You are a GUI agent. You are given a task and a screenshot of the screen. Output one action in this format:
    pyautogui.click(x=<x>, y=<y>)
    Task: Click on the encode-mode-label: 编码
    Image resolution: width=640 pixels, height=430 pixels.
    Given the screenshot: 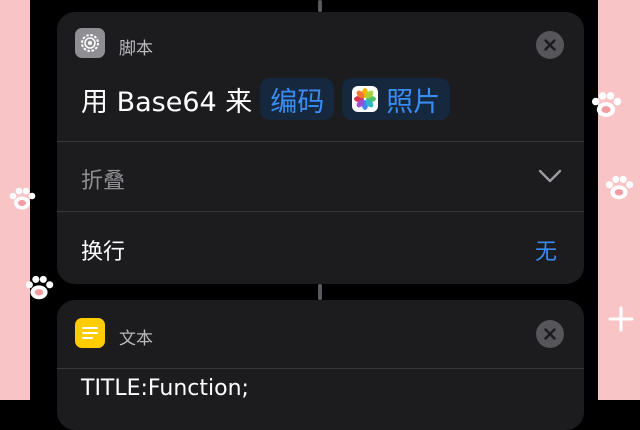 What is the action you would take?
    pyautogui.click(x=297, y=102)
    